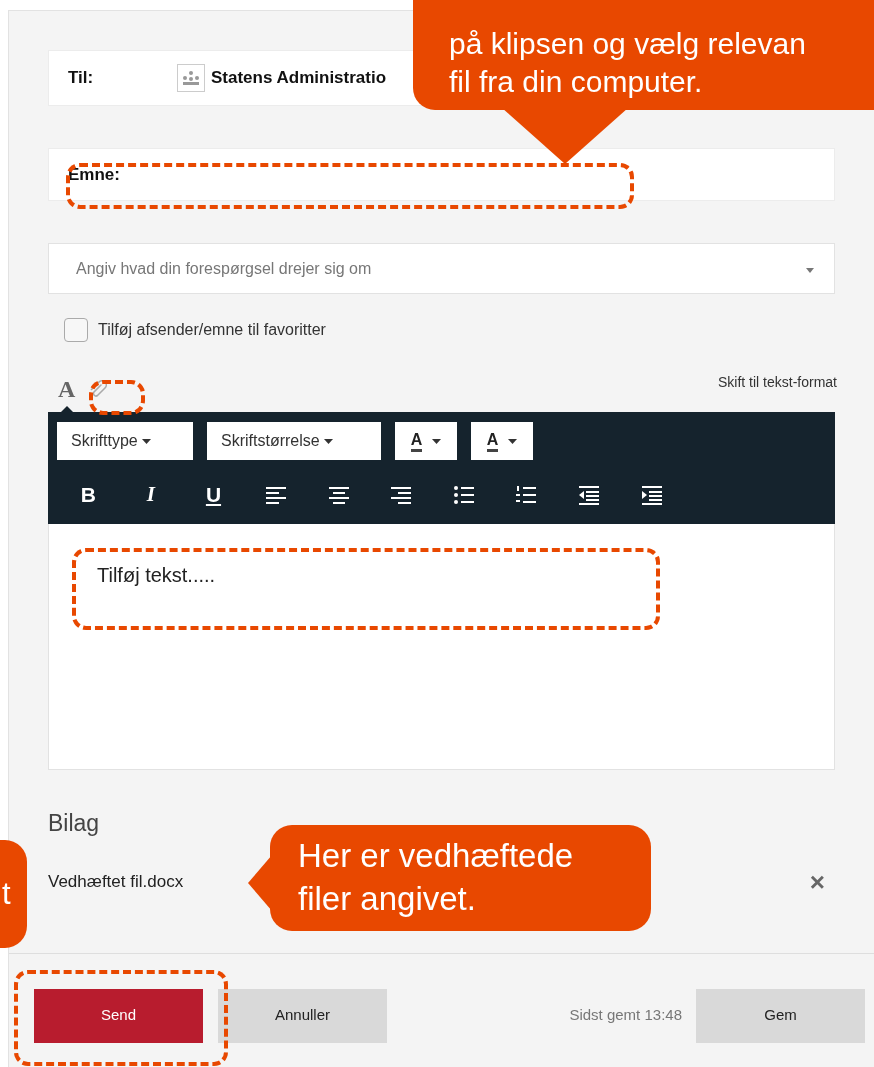 The image size is (874, 1067). What do you see at coordinates (436, 877) in the screenshot?
I see `callout-text: Her er vedhæftede filer angivet.` at bounding box center [436, 877].